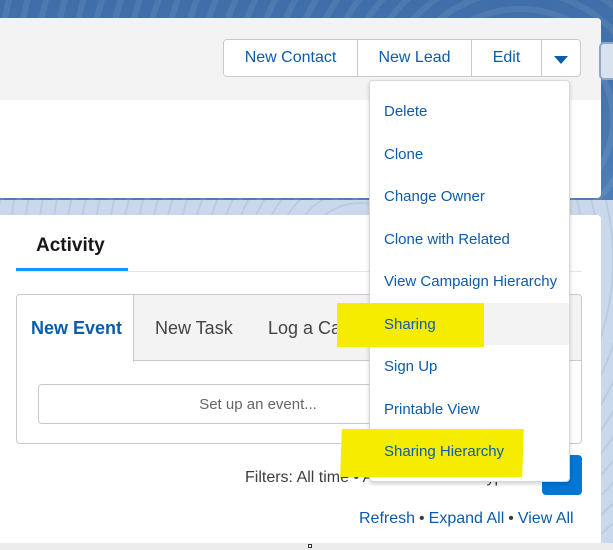  What do you see at coordinates (469, 324) in the screenshot?
I see `menu-item-sharing: Sharing` at bounding box center [469, 324].